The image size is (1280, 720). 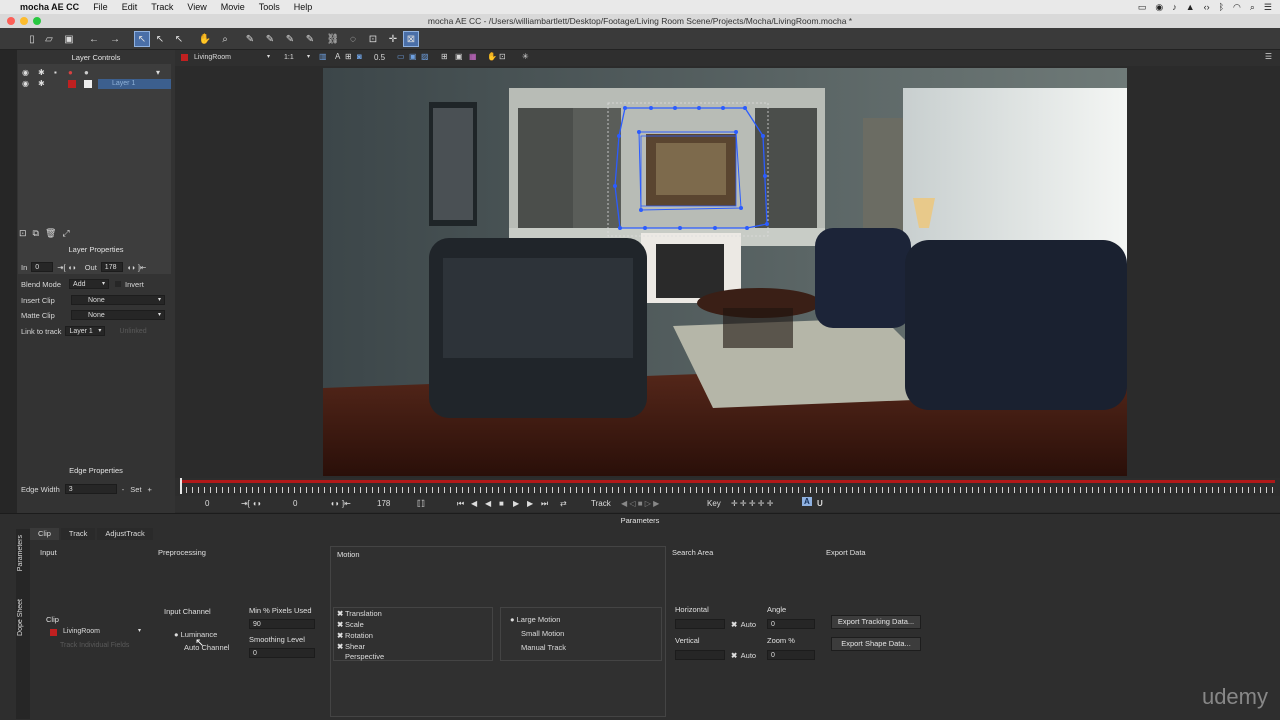 I want to click on settings-header-icon: ✱, so click(x=41, y=72).